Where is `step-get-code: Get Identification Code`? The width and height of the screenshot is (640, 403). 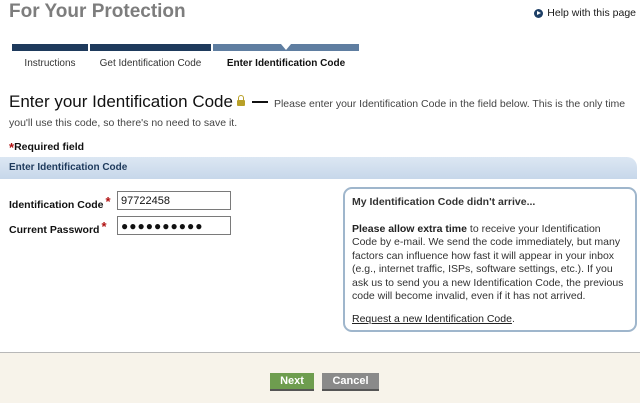
step-get-code: Get Identification Code is located at coordinates (150, 58).